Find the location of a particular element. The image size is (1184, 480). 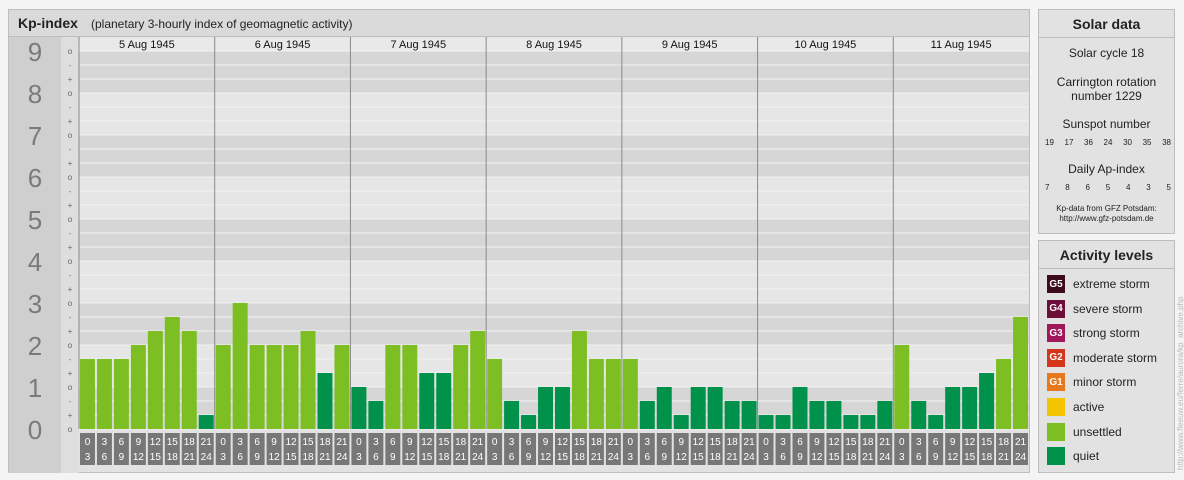

day-label: 11 Aug 1945 is located at coordinates (961, 45).